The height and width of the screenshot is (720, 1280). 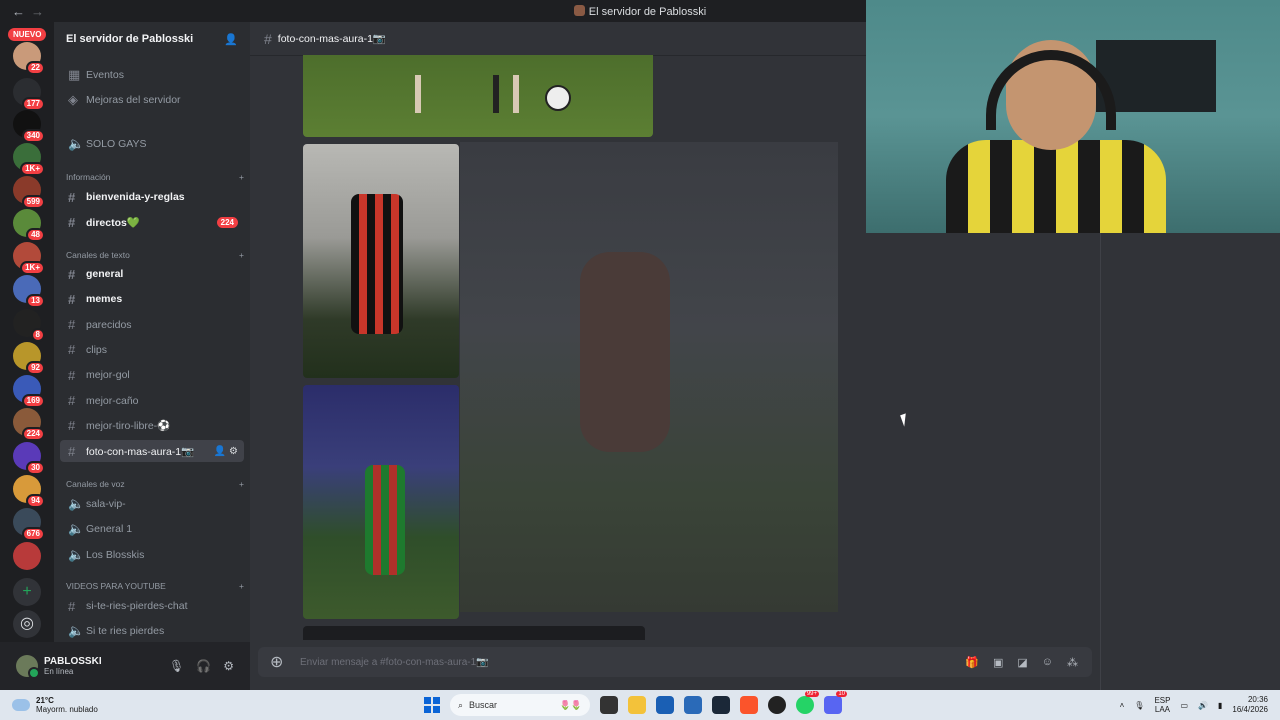 What do you see at coordinates (432, 705) in the screenshot?
I see `windows-start-icon` at bounding box center [432, 705].